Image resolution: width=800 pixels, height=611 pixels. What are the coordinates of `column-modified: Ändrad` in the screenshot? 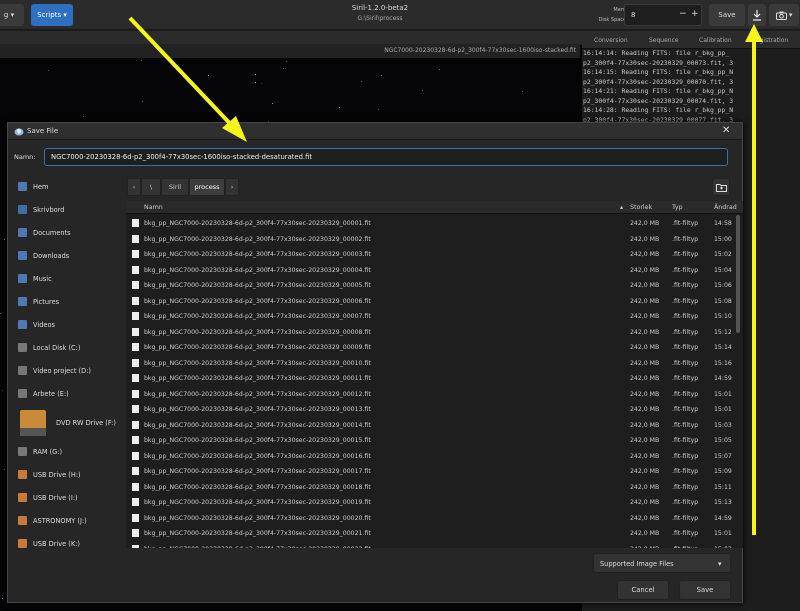 It's located at (725, 207).